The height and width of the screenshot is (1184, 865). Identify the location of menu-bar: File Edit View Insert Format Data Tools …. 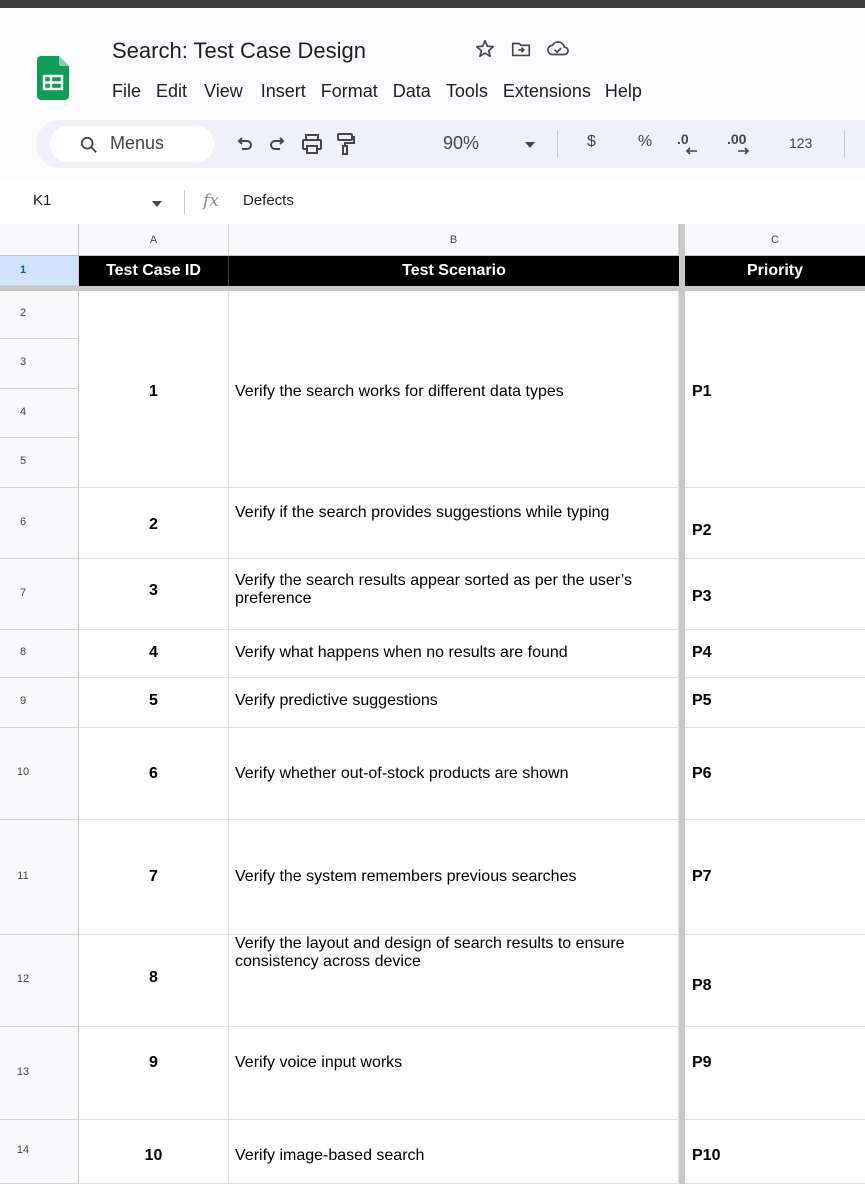
(377, 91).